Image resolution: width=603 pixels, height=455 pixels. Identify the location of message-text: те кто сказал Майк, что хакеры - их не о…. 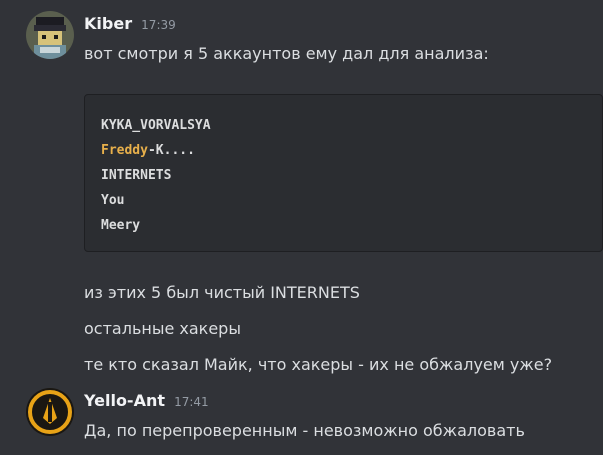
(318, 364).